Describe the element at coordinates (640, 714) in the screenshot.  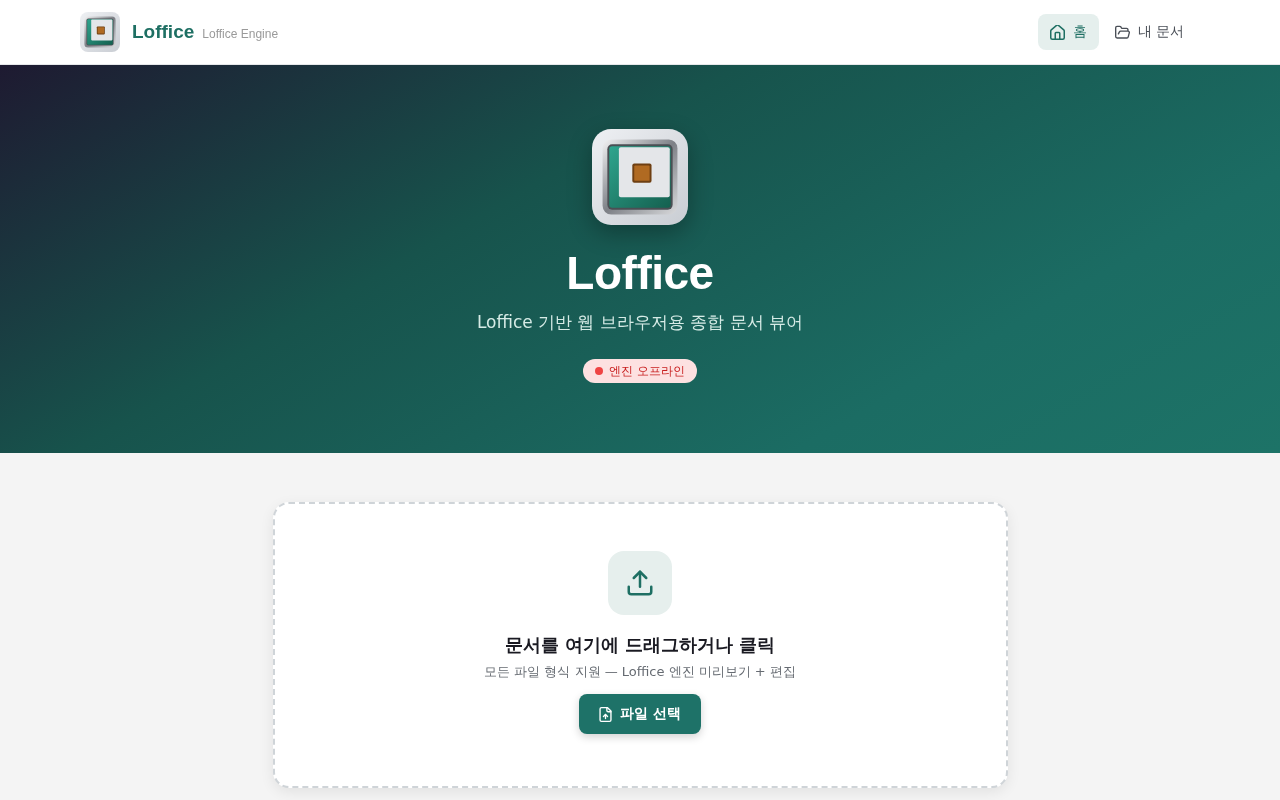
I see `choose-file-button: 파일 선택` at that location.